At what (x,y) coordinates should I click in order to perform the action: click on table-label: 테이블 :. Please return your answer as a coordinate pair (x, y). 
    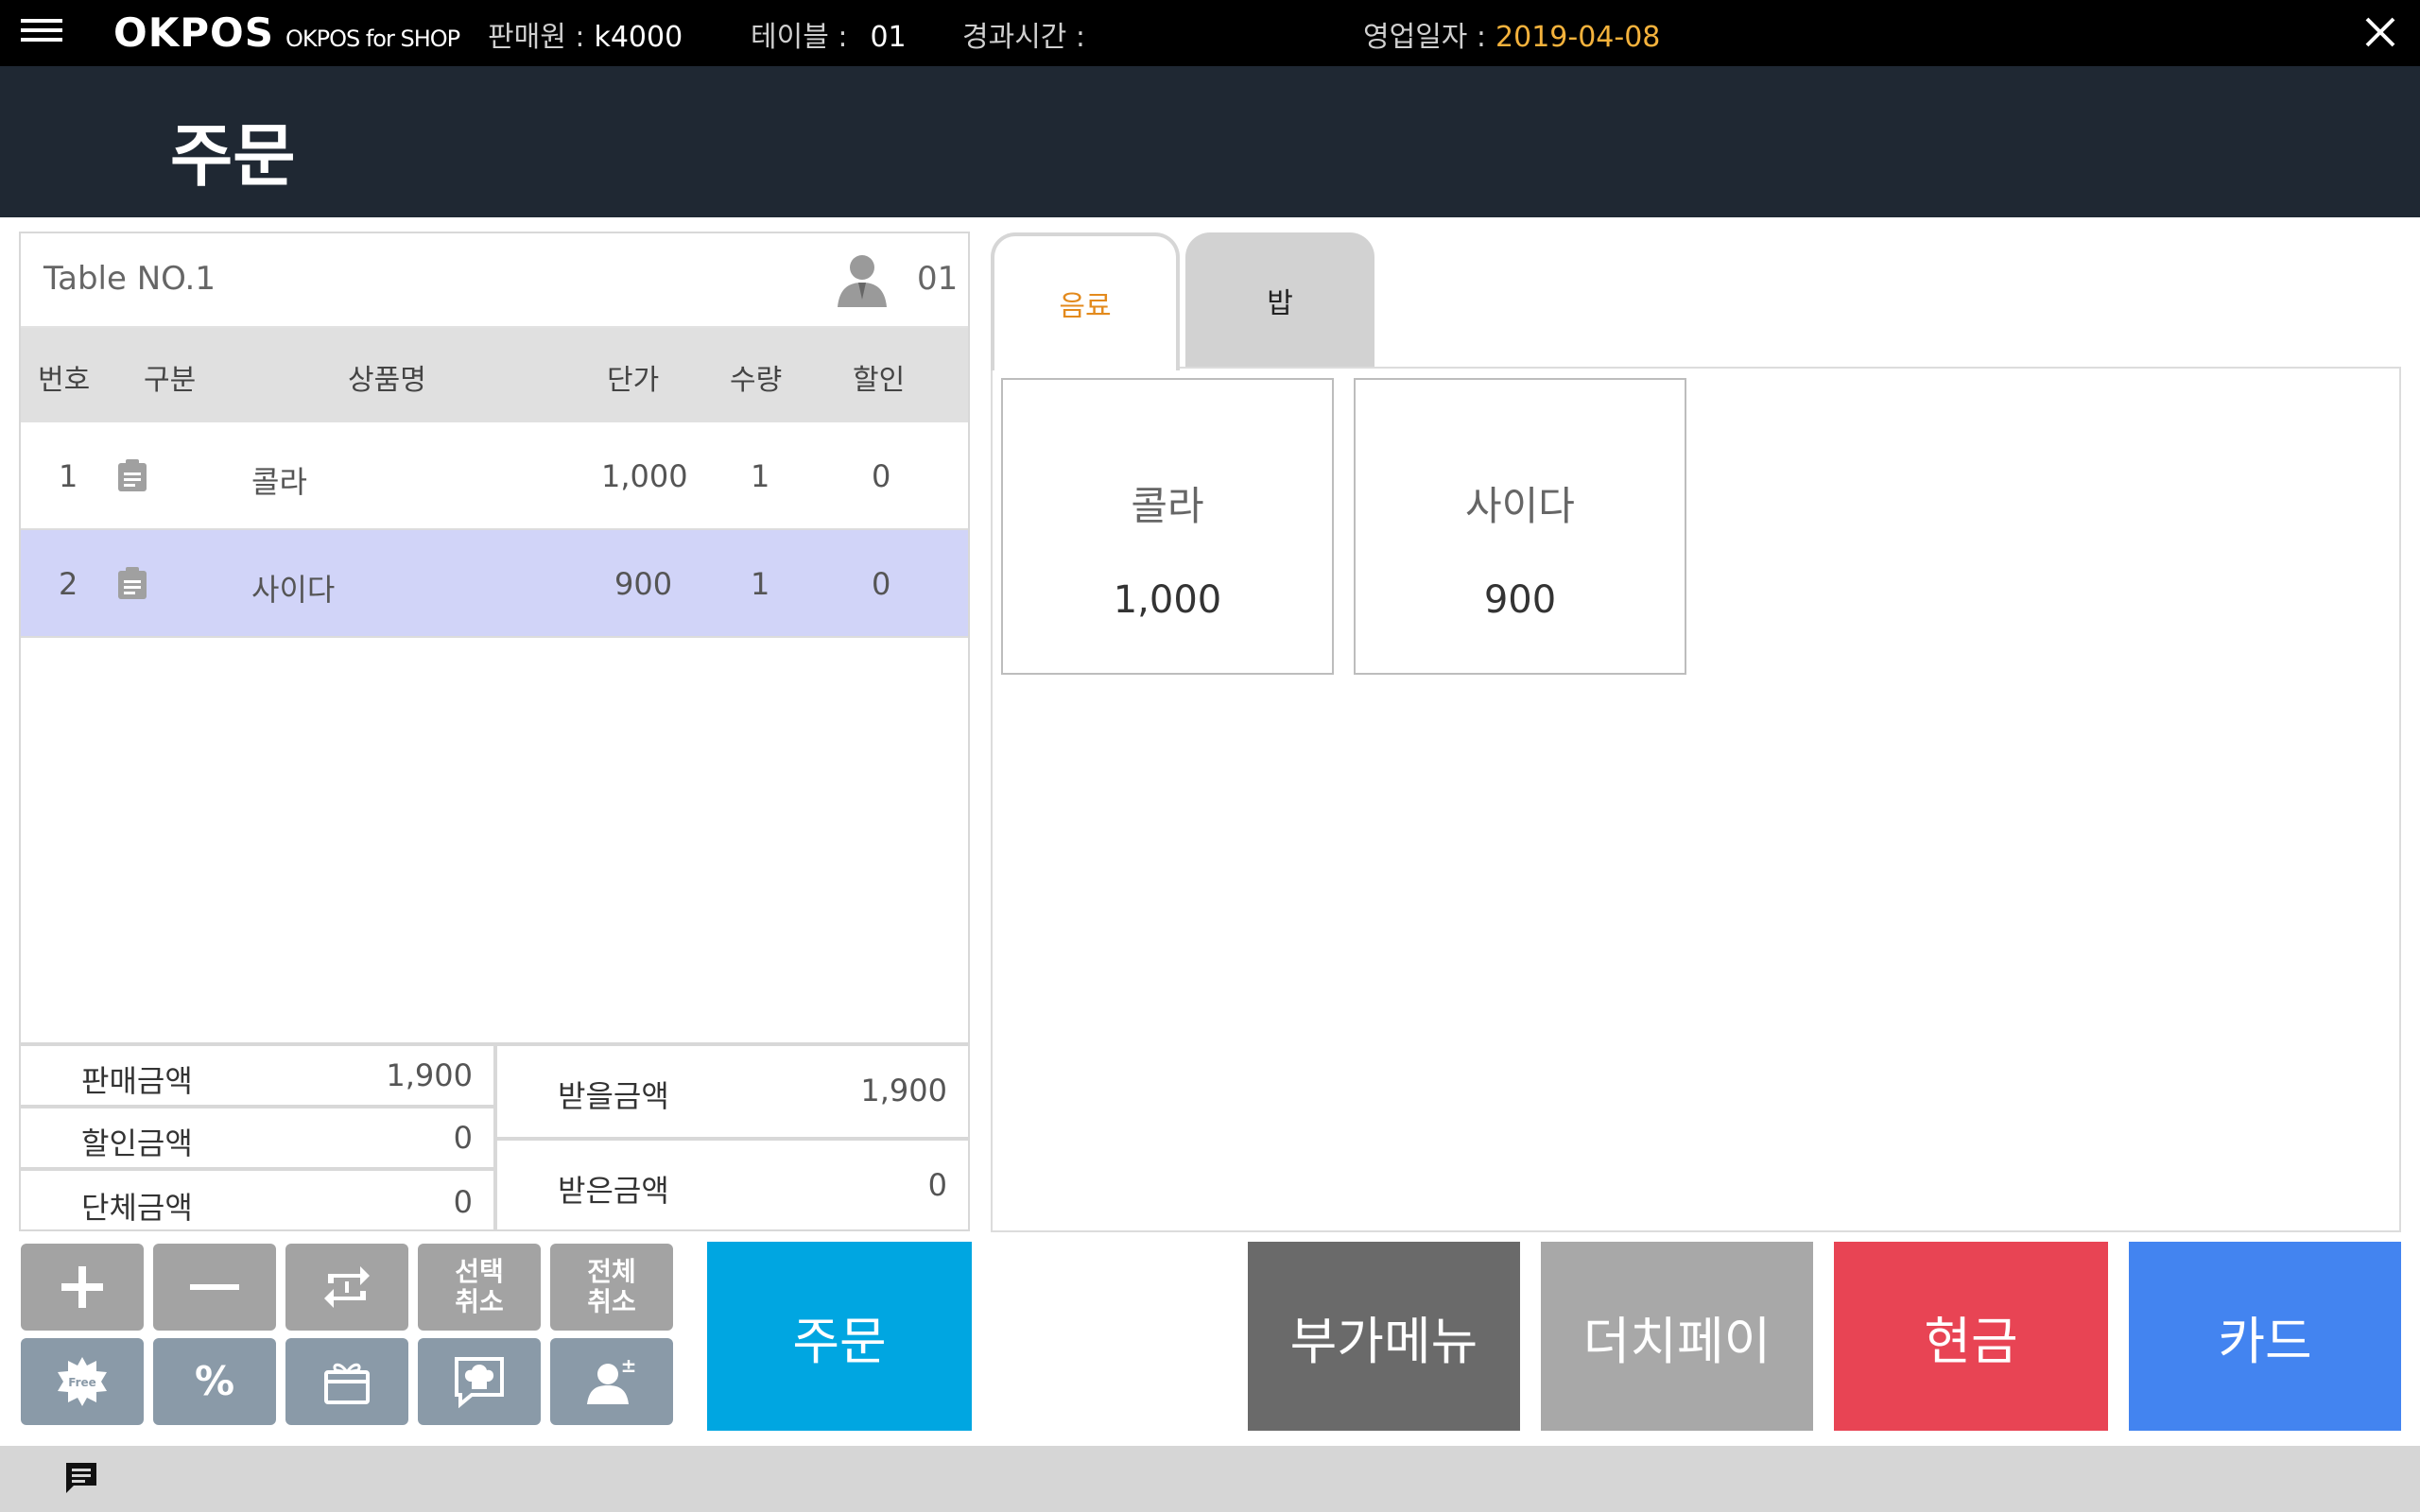
    Looking at the image, I should click on (799, 37).